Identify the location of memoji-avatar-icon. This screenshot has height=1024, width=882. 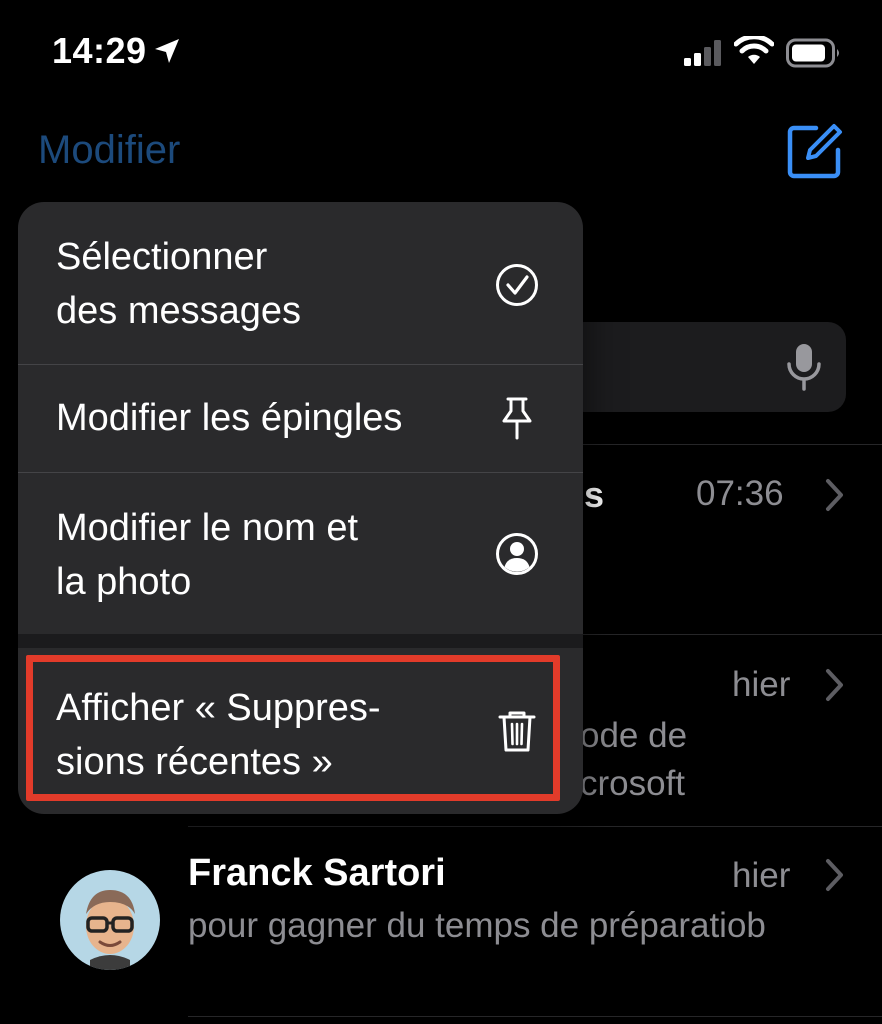
(110, 930).